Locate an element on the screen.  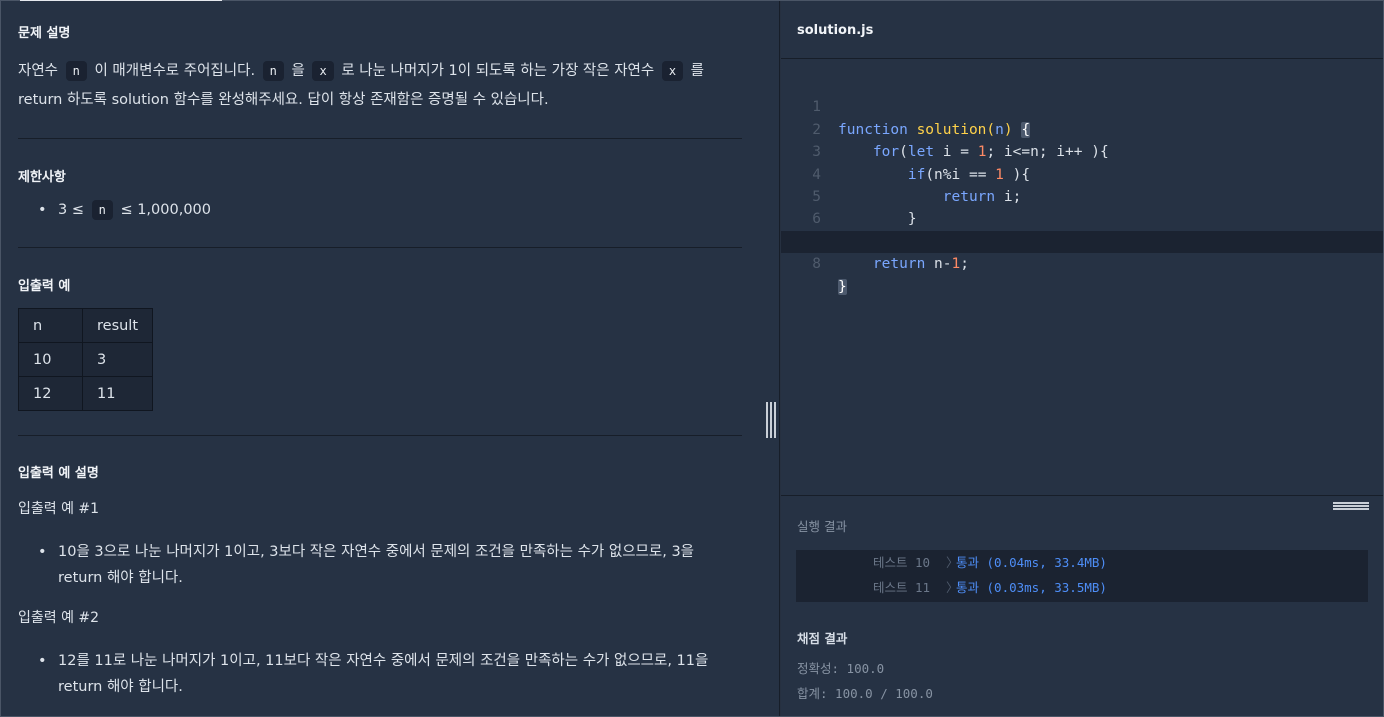
code-line: 4 return i; is located at coordinates (1082, 173).